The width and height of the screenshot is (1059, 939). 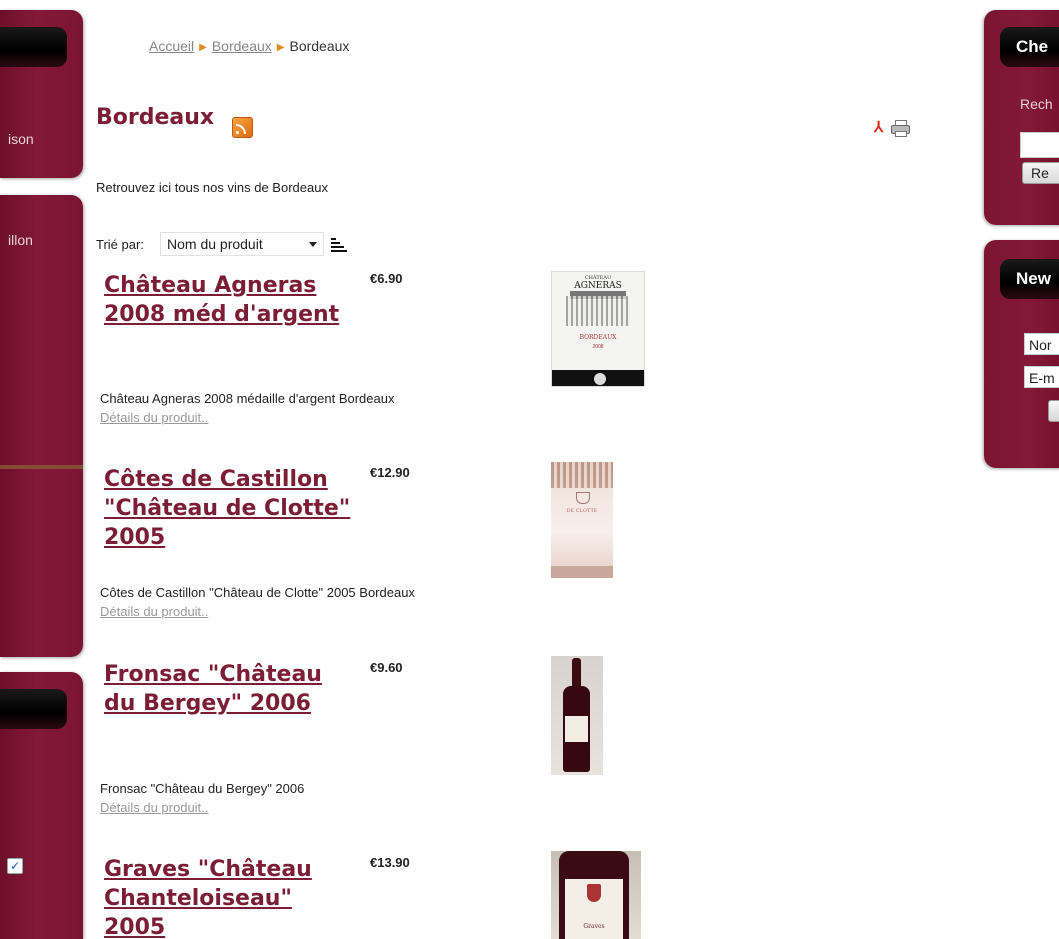 I want to click on search-input, so click(x=1039, y=145).